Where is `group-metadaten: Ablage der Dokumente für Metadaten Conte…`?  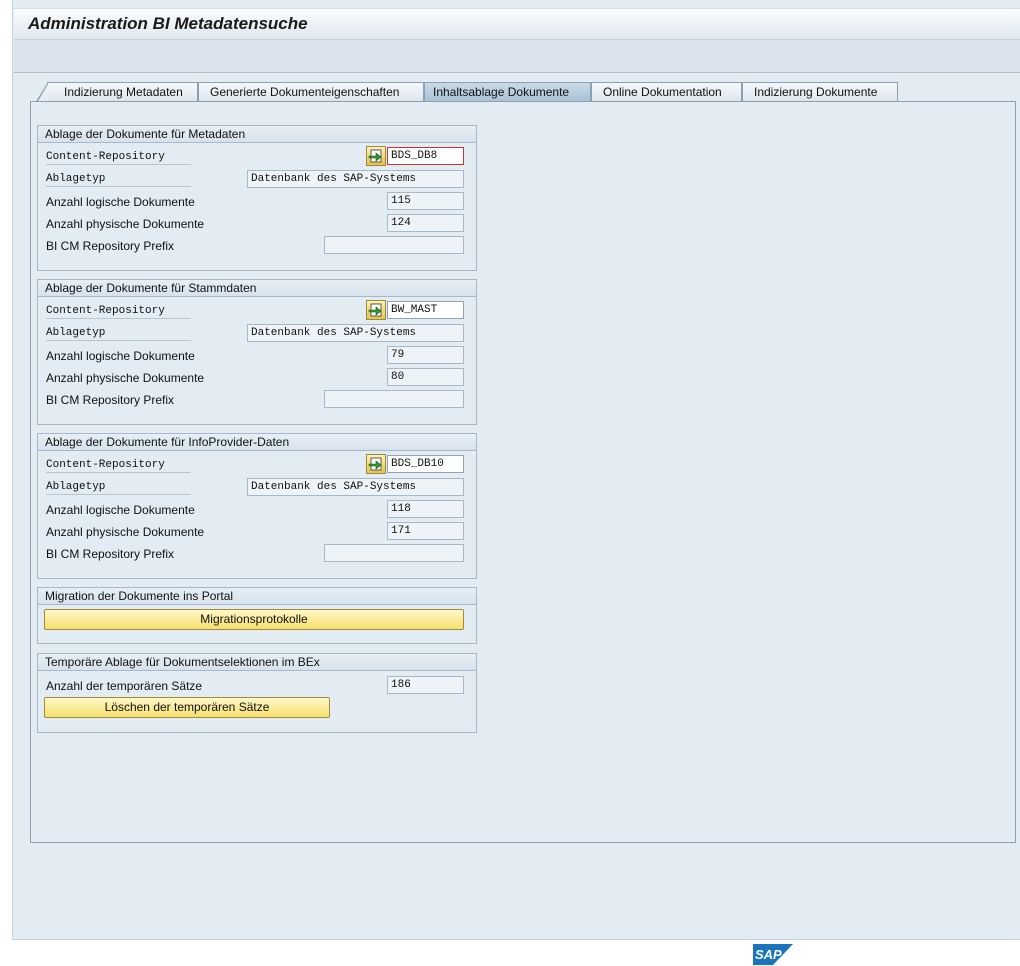
group-metadaten: Ablage der Dokumente für Metadaten Conte… is located at coordinates (257, 198).